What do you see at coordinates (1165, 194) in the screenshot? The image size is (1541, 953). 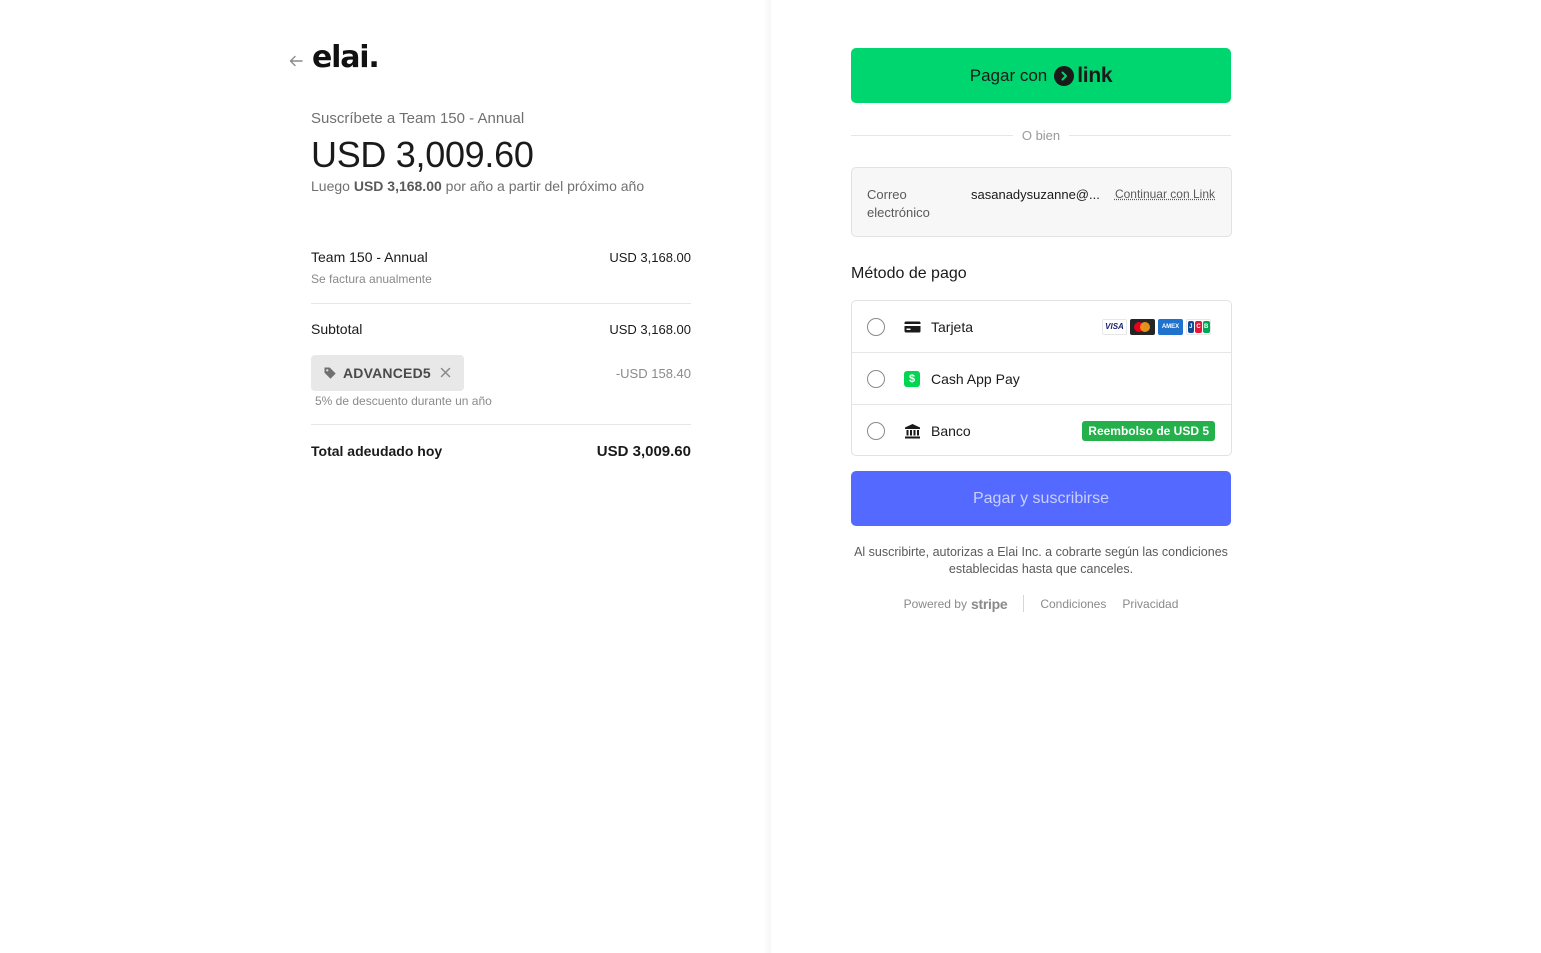 I see `continue-with-link: Continuar con Link` at bounding box center [1165, 194].